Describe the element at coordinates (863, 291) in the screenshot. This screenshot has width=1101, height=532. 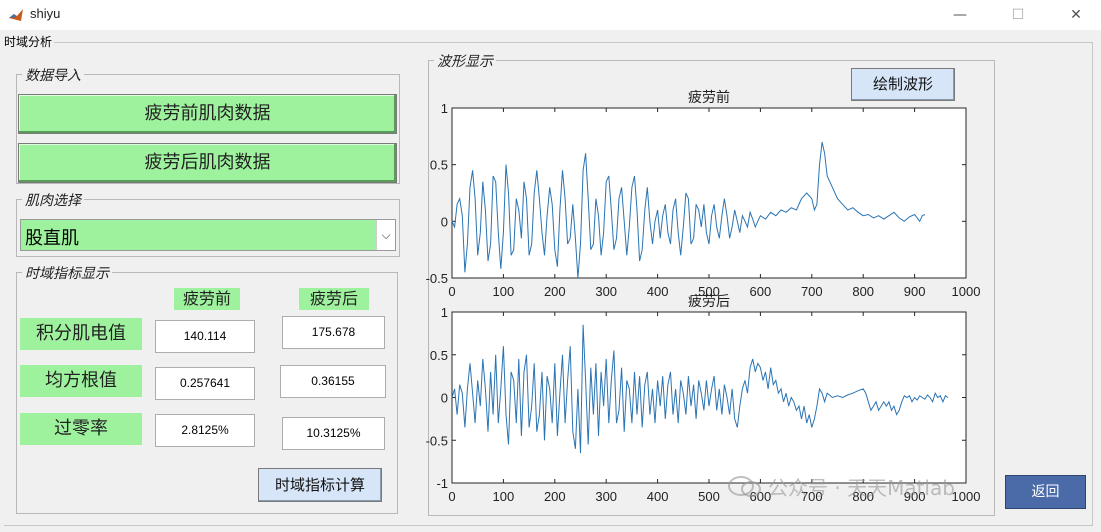
I see `x-tick-label: 800` at that location.